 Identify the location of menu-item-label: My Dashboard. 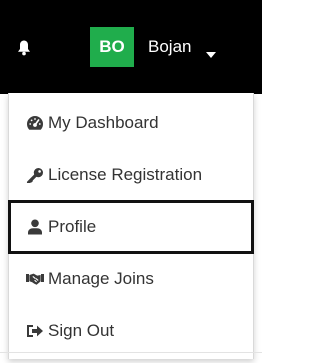
(103, 122).